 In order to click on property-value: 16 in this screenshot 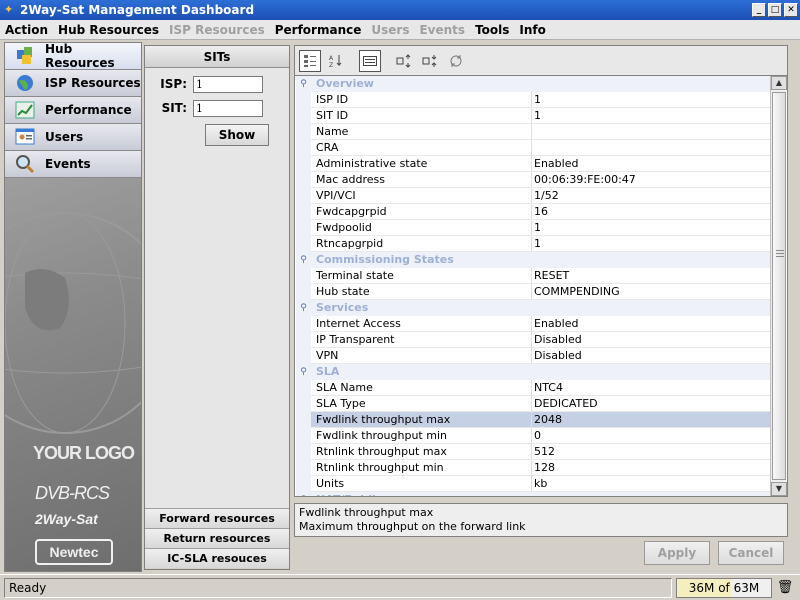, I will do `click(651, 212)`.